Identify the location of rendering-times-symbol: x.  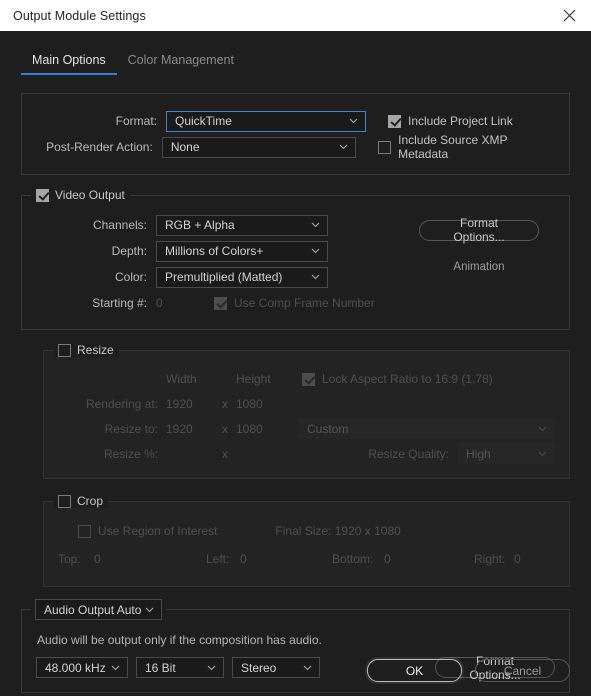
(225, 403).